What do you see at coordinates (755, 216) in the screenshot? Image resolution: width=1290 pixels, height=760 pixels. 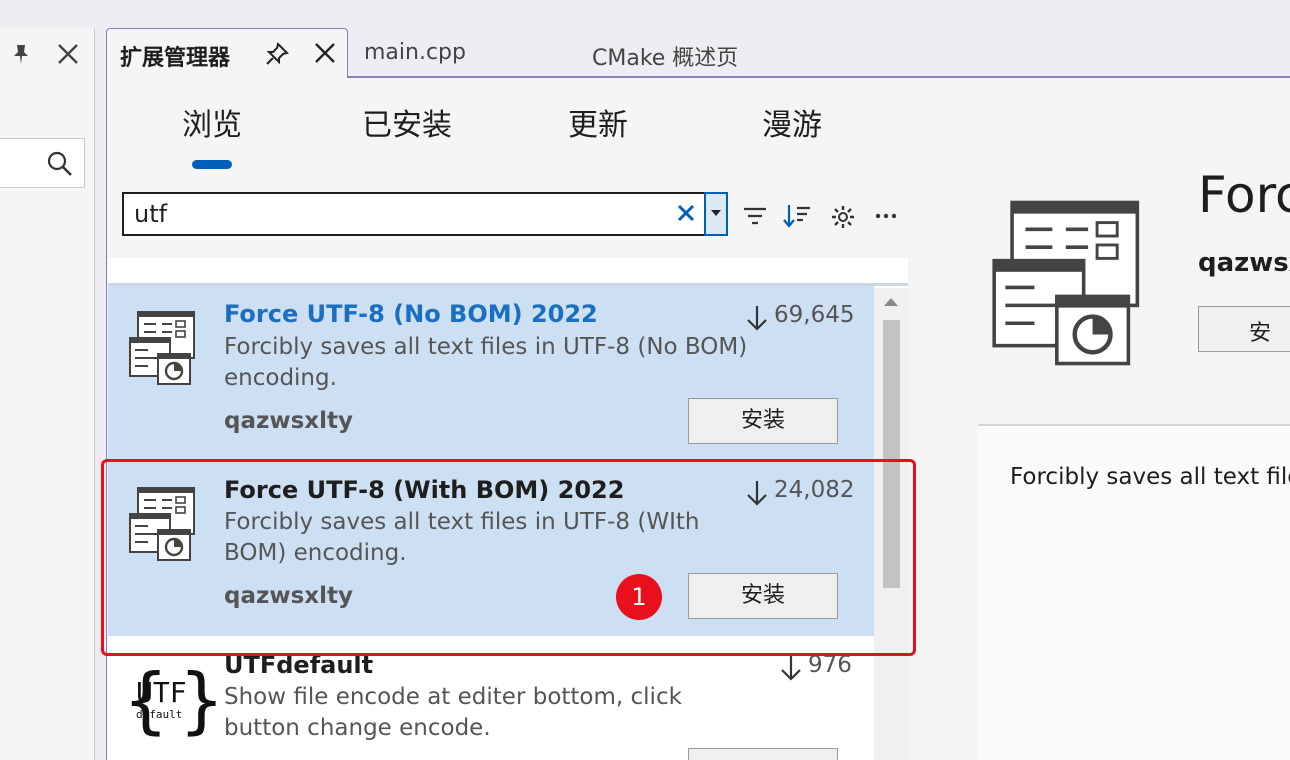 I see `filter-icon` at bounding box center [755, 216].